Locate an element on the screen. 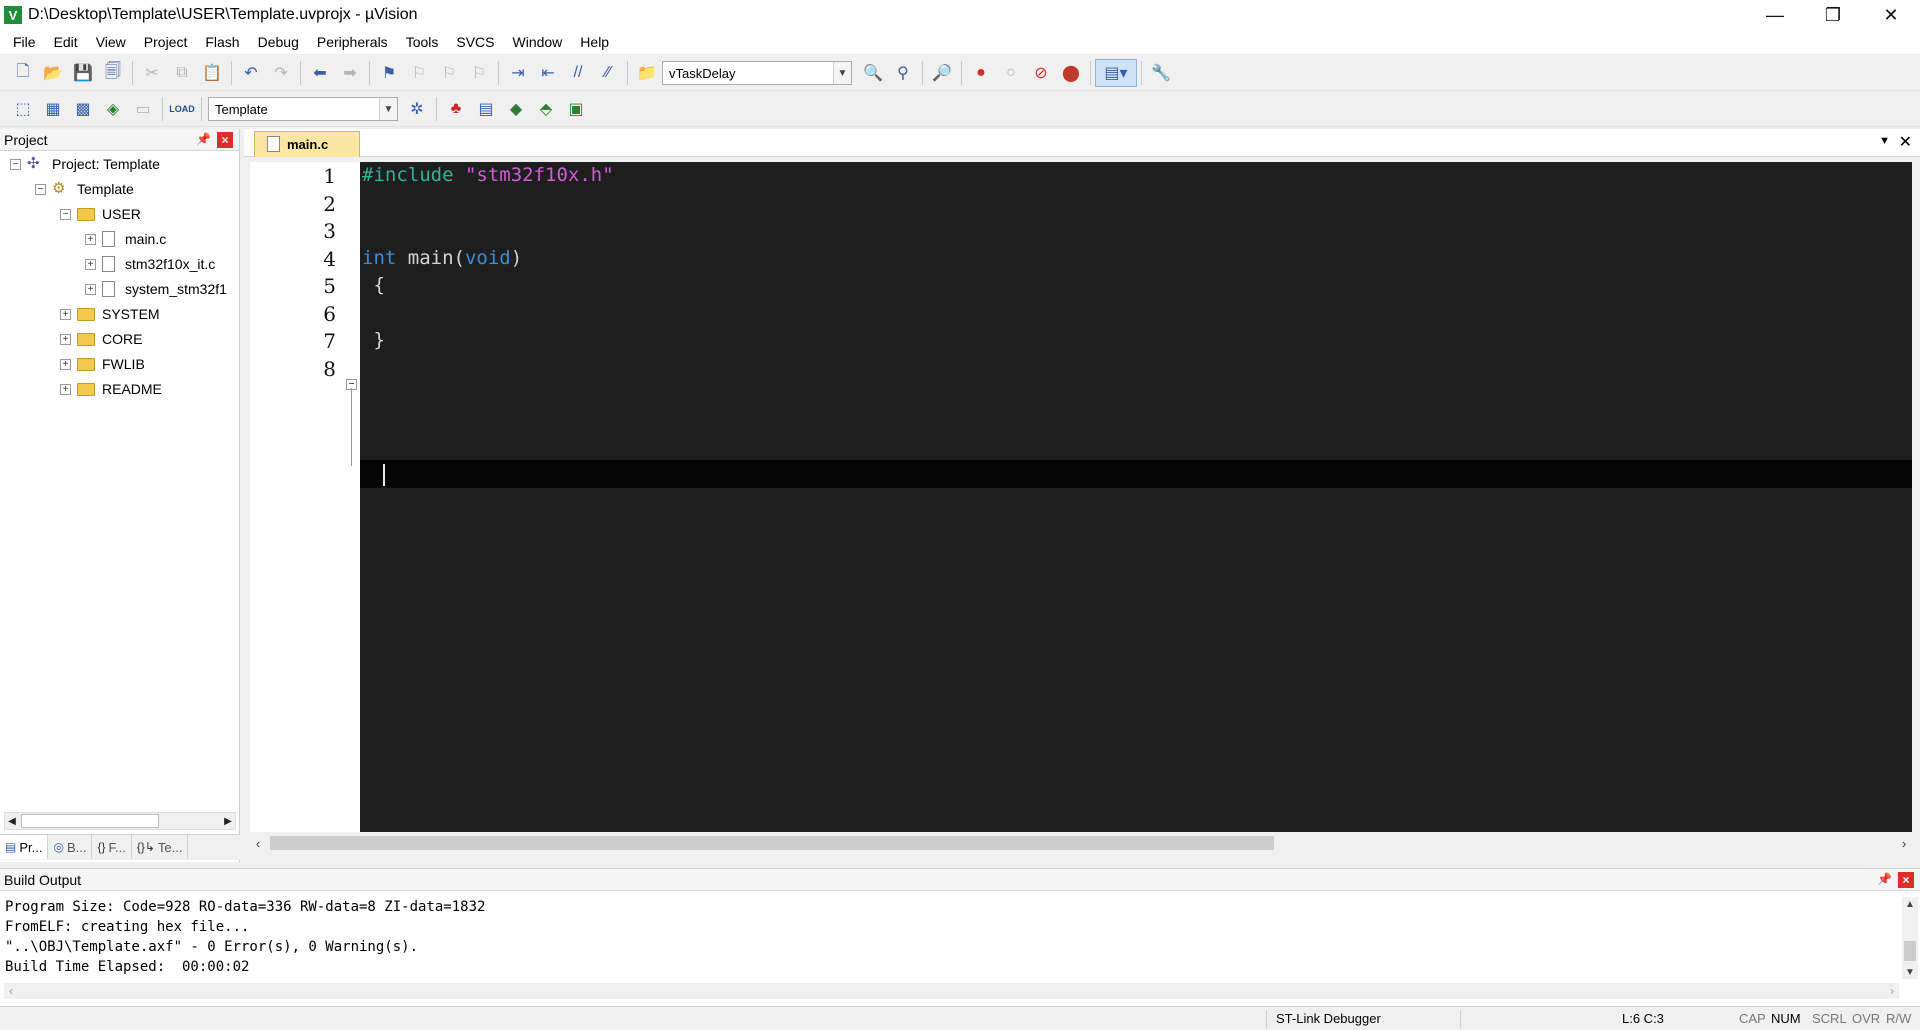 The image size is (1920, 1030). start-debug-icon: 🔎 is located at coordinates (942, 73).